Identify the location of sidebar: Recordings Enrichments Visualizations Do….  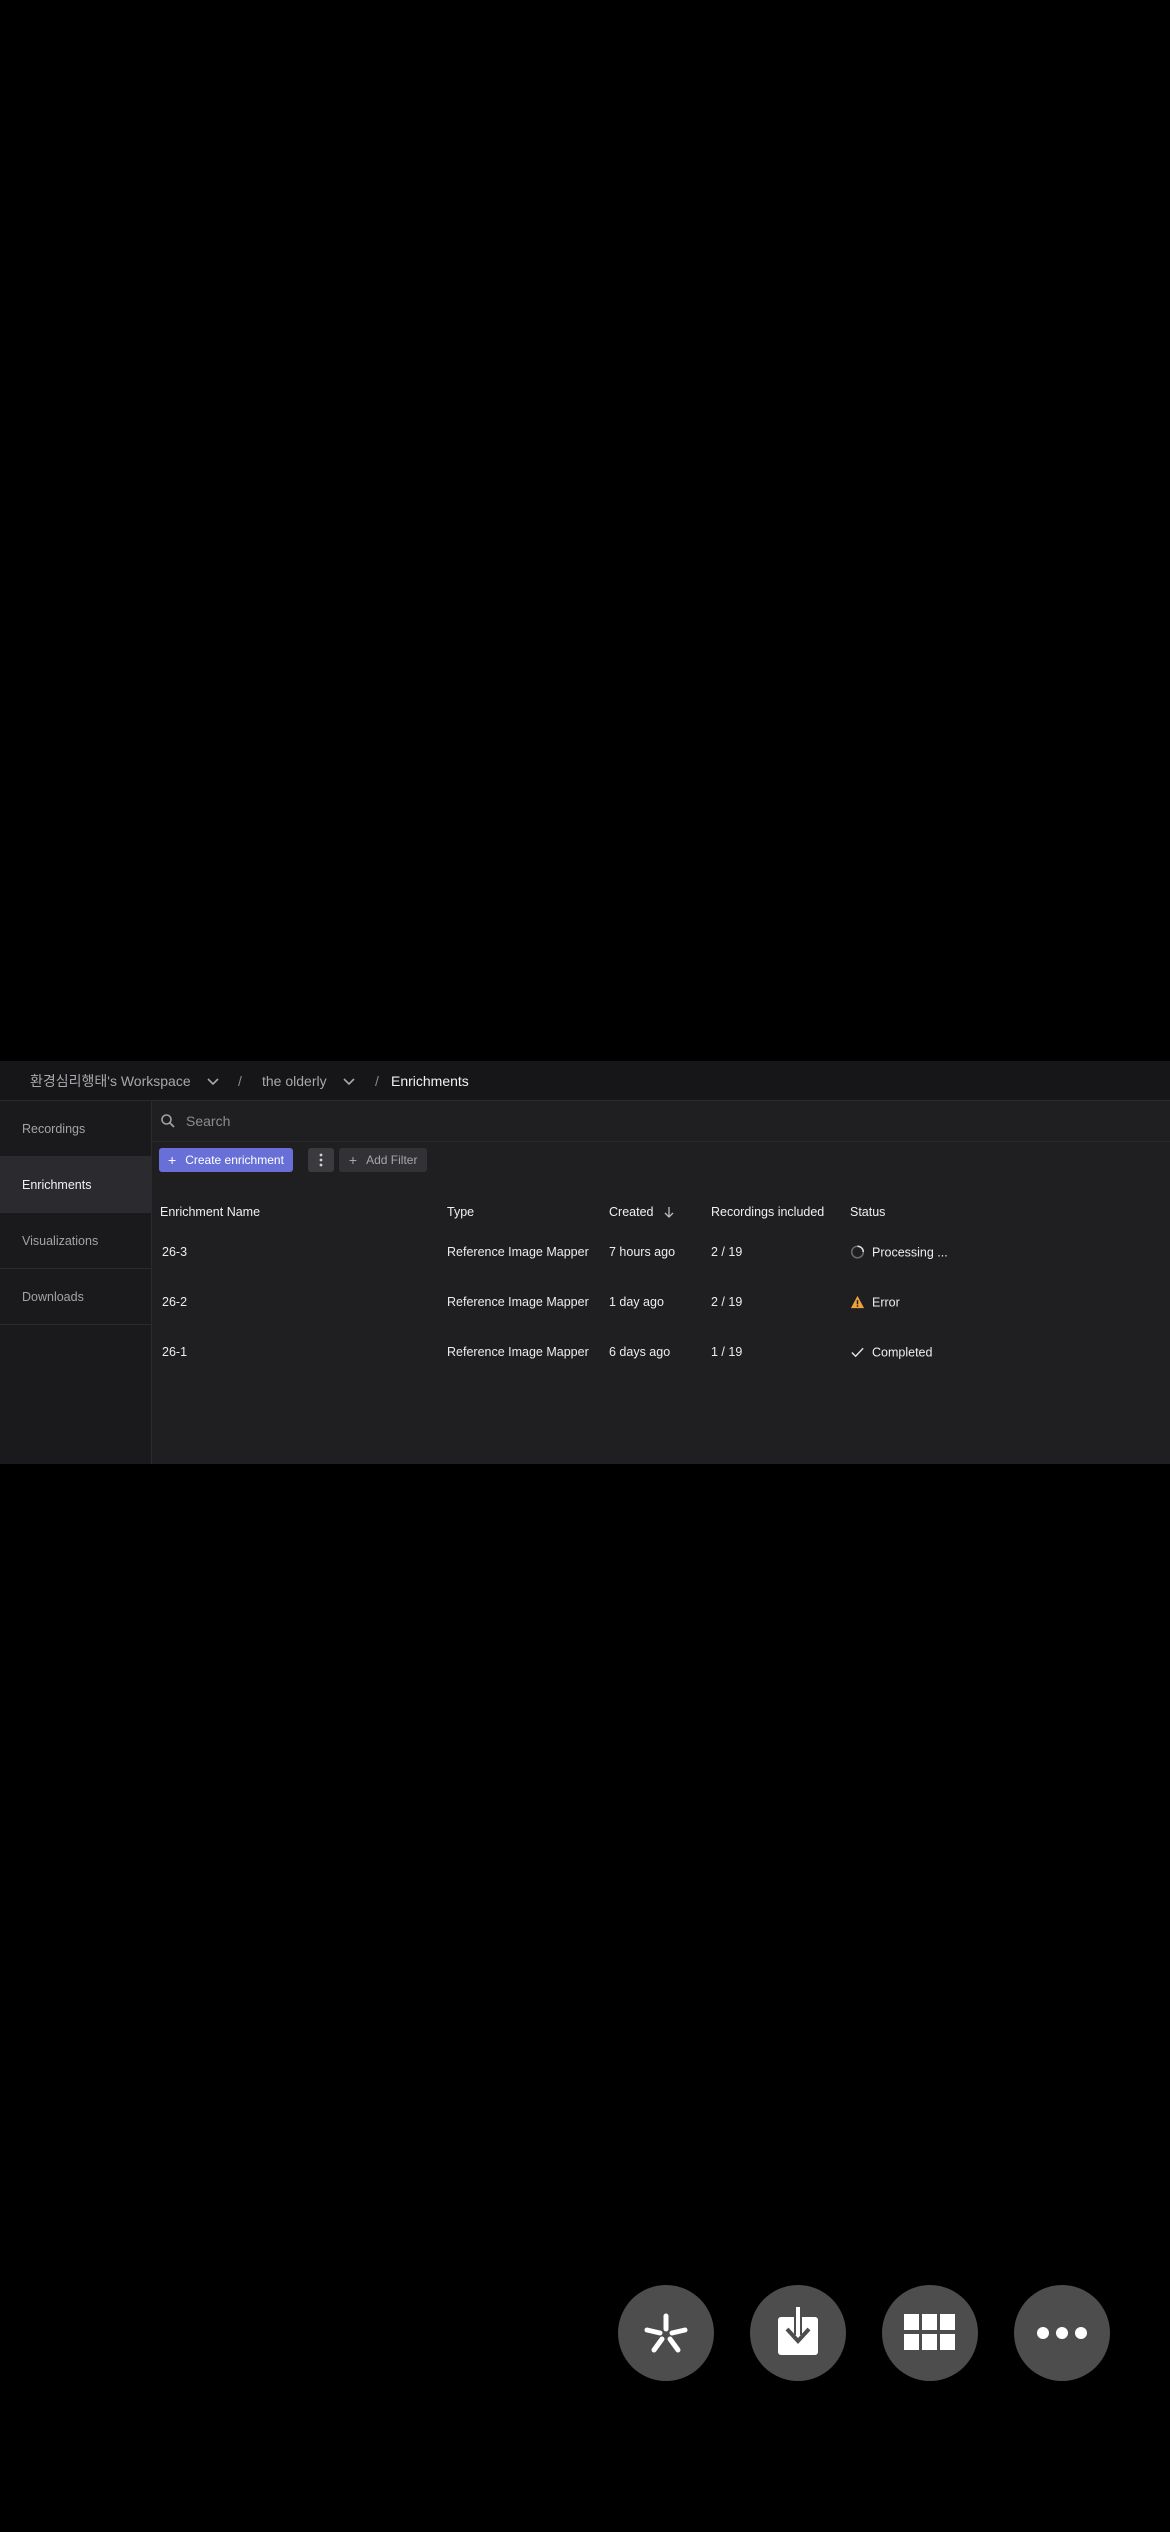
(76, 1282).